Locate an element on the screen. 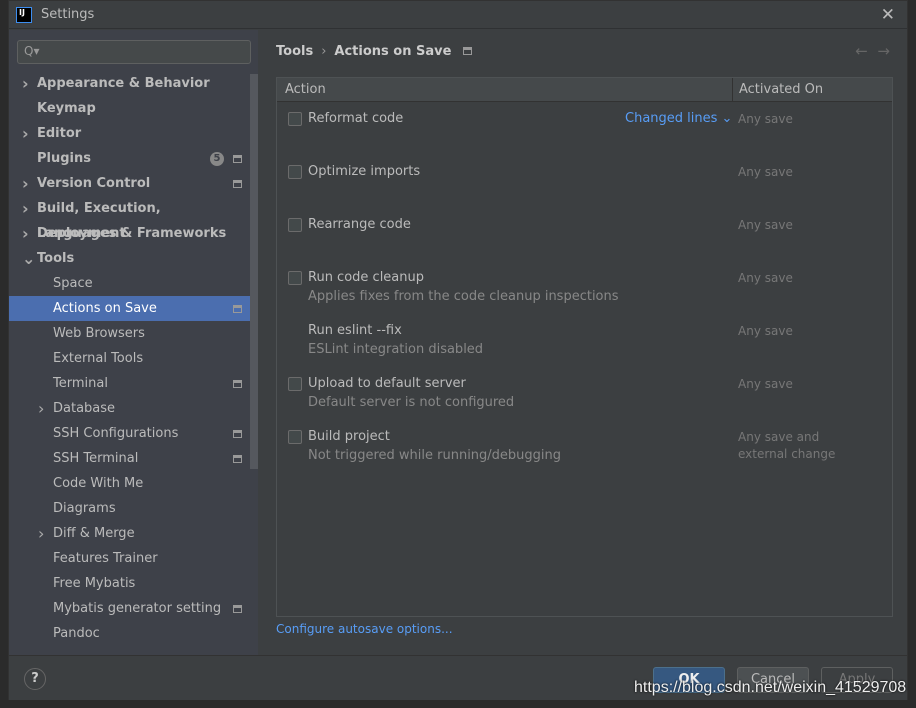 The height and width of the screenshot is (708, 916). search-icon: Q▾ is located at coordinates (32, 51).